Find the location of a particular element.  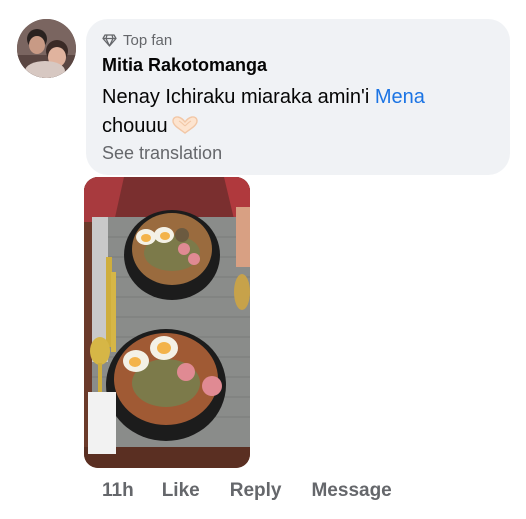

avatar is located at coordinates (46, 48).